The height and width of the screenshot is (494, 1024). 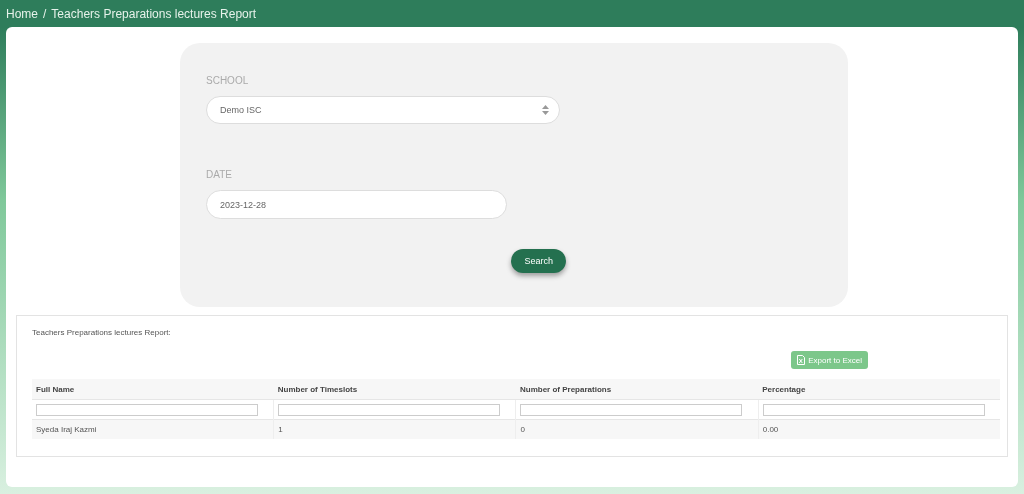 I want to click on school-select: Demo ISC, so click(x=383, y=110).